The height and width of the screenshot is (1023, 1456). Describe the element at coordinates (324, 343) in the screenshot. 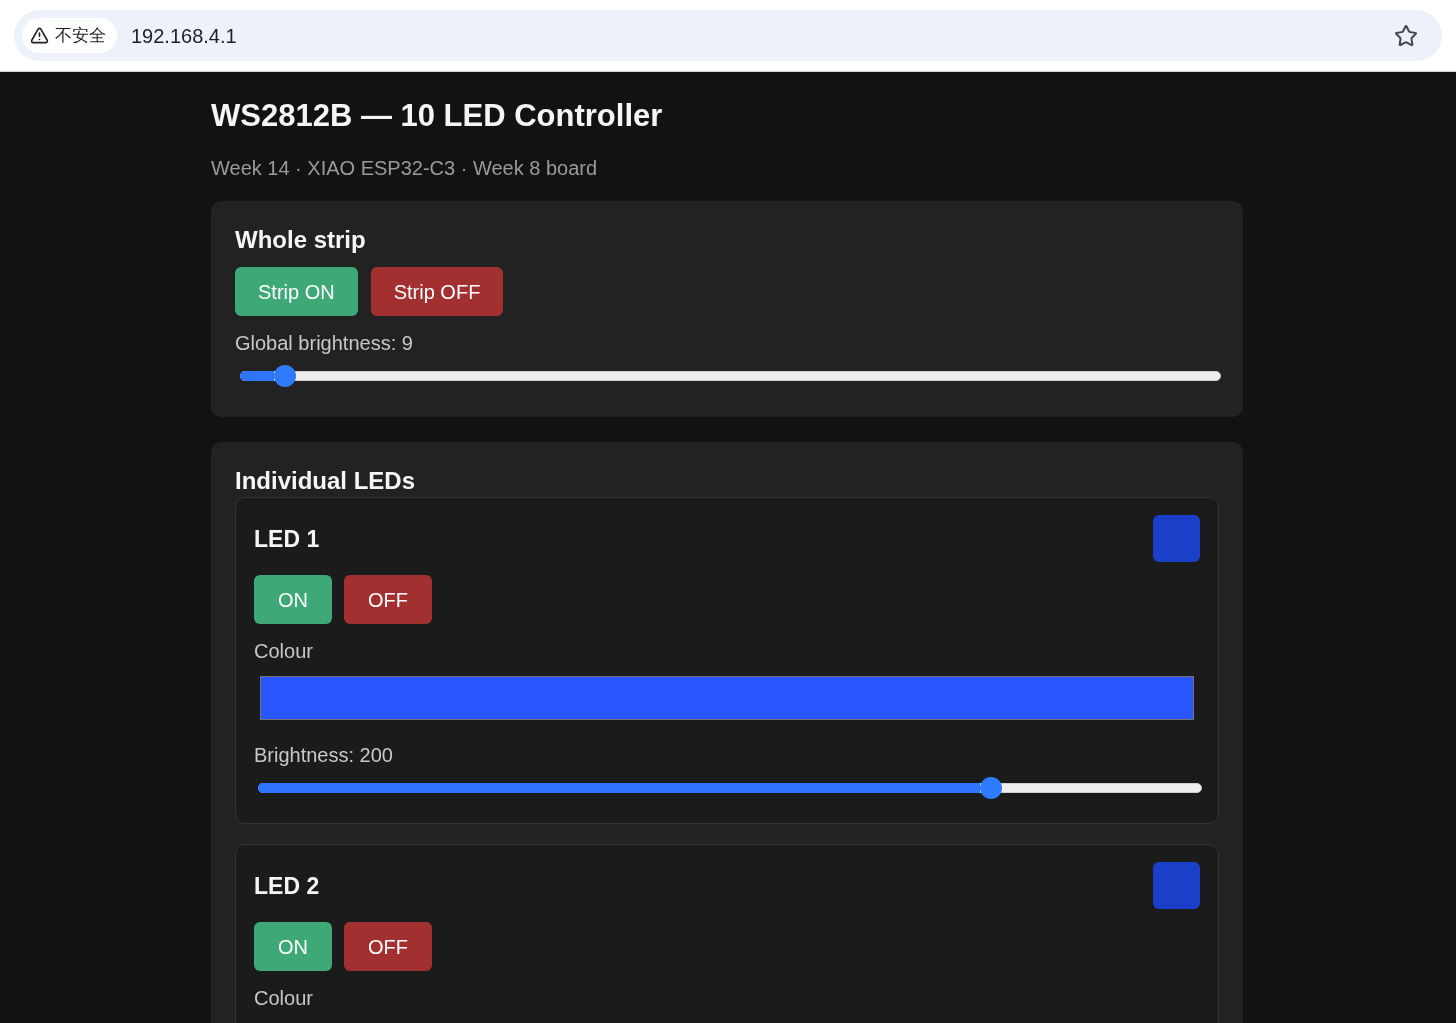

I see `brightness-label: Global brightness: 9` at that location.